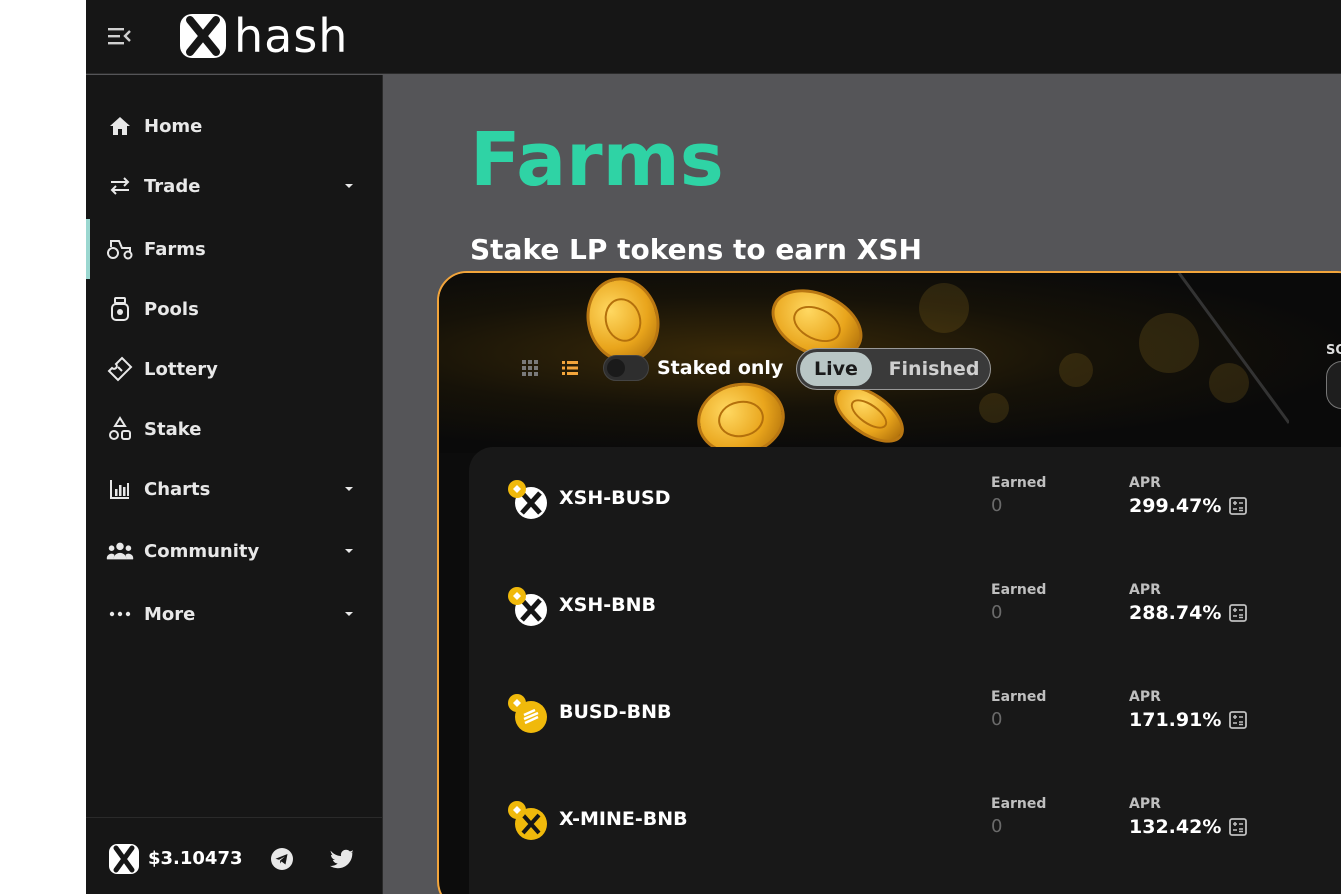  I want to click on ticket-icon, so click(120, 369).